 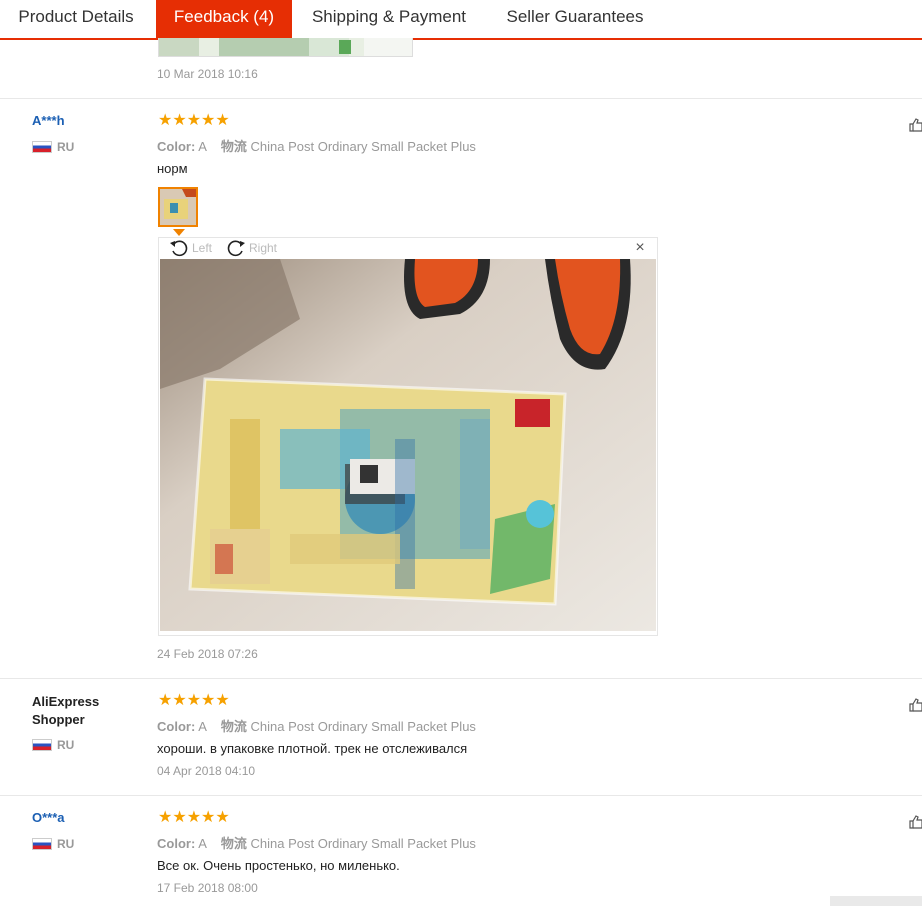 What do you see at coordinates (236, 248) in the screenshot?
I see `rotate-right-icon` at bounding box center [236, 248].